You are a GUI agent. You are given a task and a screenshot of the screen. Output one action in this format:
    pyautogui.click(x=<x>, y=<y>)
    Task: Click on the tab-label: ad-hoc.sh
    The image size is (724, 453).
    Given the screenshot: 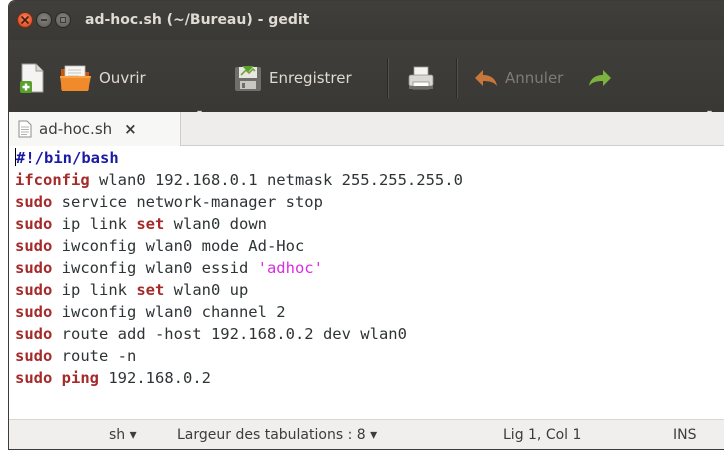 What is the action you would take?
    pyautogui.click(x=76, y=129)
    